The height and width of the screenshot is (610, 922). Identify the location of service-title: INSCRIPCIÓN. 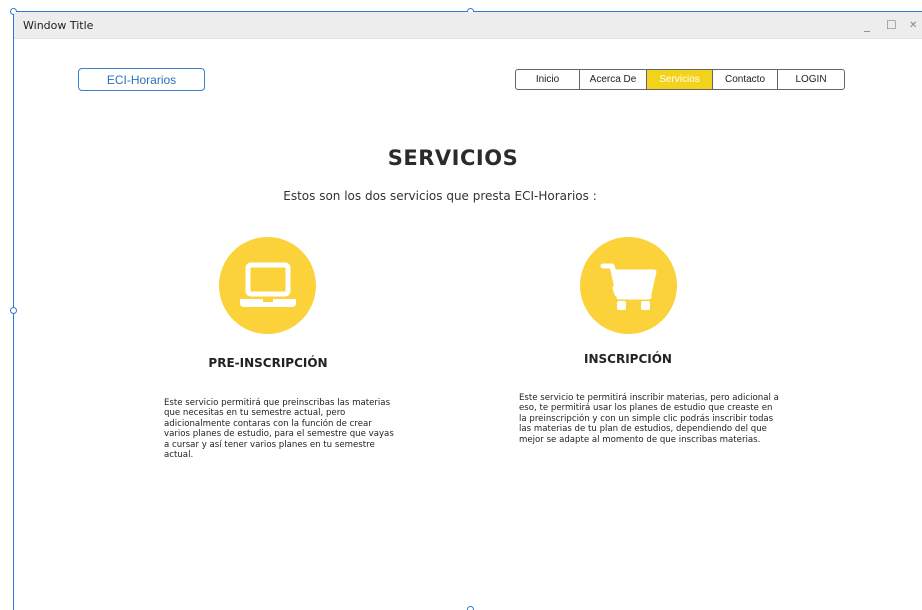
(628, 359).